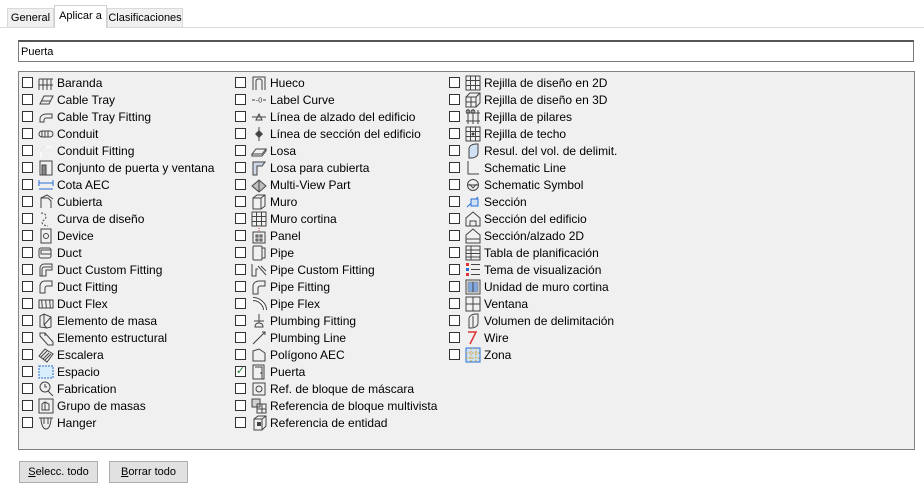 The height and width of the screenshot is (503, 924). Describe the element at coordinates (118, 133) in the screenshot. I see `object-type-item: Conduit` at that location.